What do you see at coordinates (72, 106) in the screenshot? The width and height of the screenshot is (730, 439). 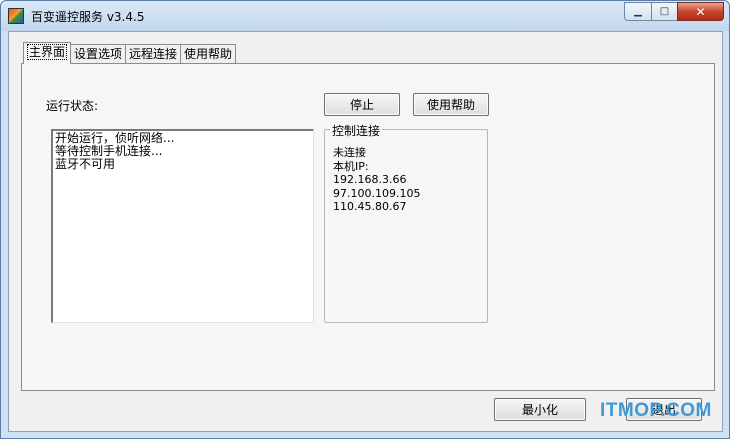 I see `run-status-label: 运行状态:` at bounding box center [72, 106].